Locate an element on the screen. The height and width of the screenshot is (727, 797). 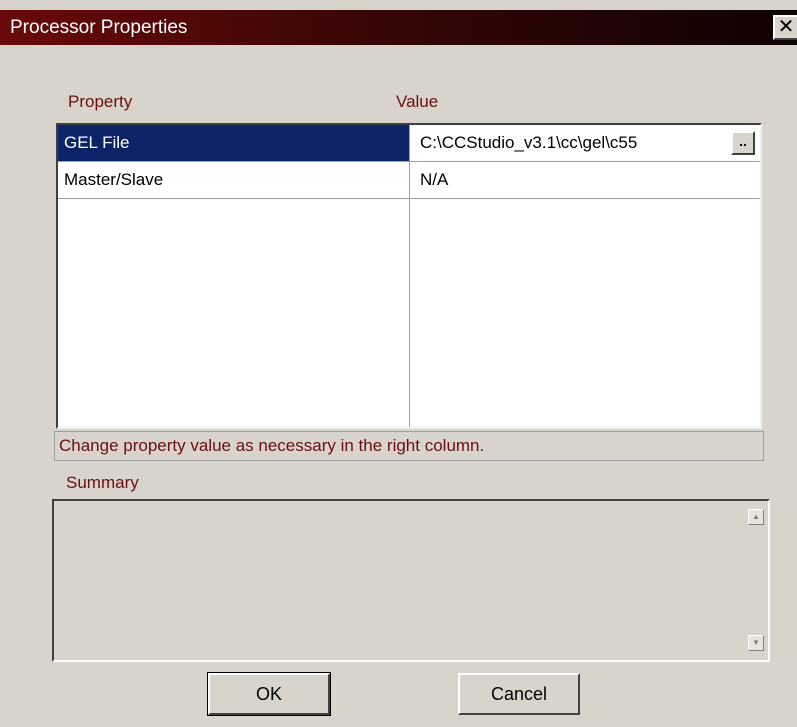
summary-label: Summary is located at coordinates (102, 482).